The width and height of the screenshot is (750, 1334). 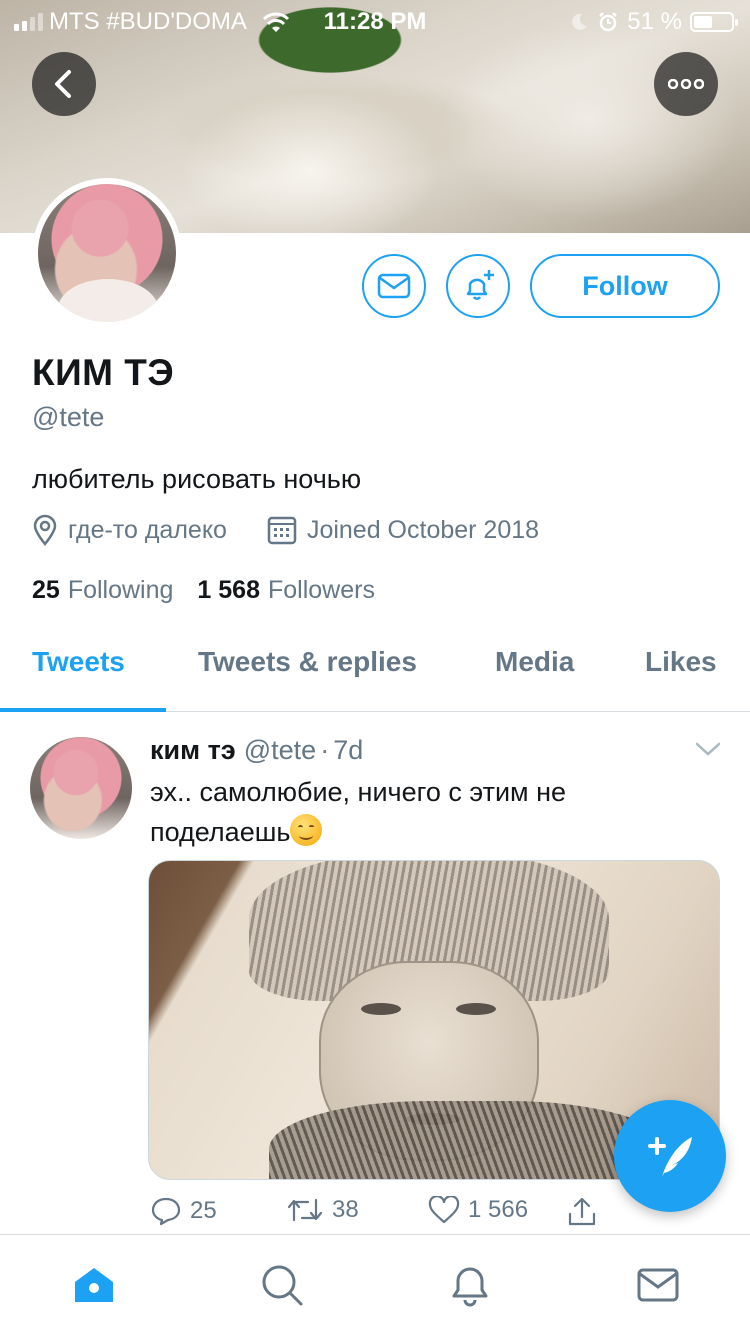 I want to click on tab-tweets-replies: Tweets & replies, so click(x=307, y=662).